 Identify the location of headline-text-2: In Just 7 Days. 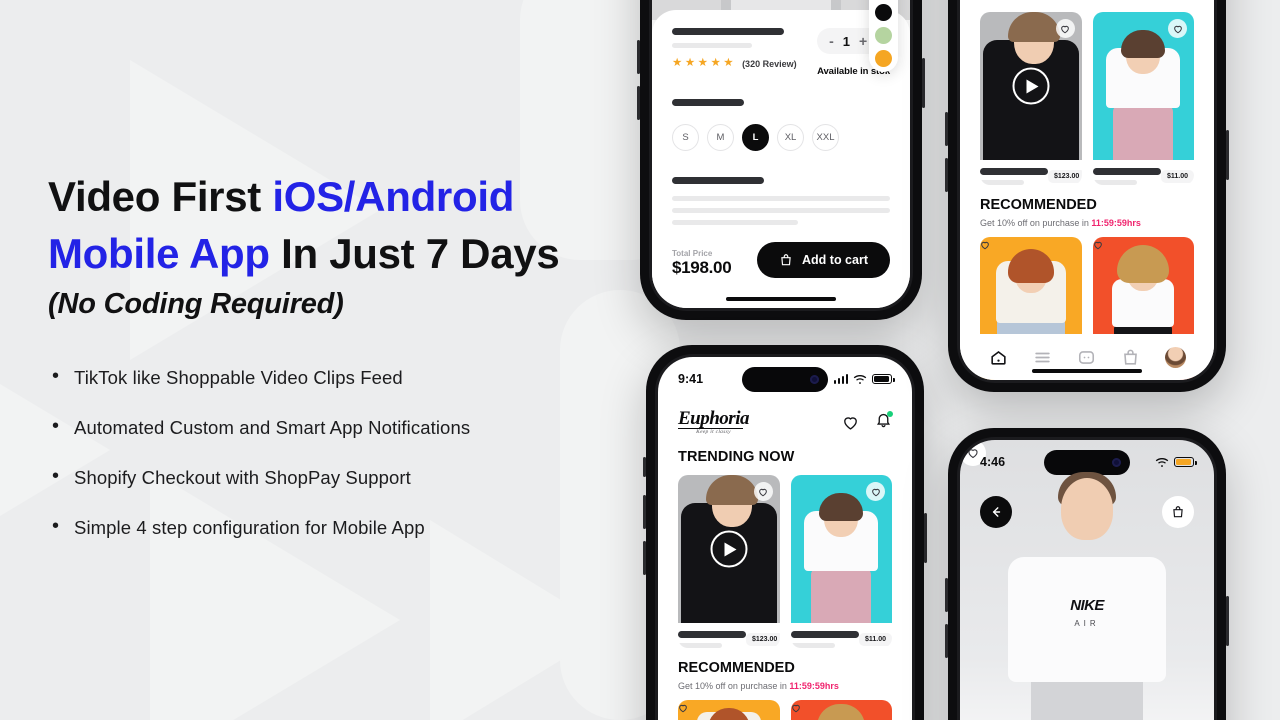
(414, 253).